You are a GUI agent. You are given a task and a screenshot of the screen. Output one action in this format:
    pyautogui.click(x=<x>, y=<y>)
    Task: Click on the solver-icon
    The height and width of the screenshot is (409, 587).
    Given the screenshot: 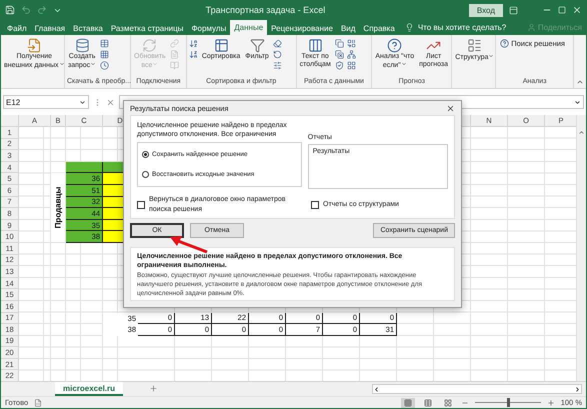 What is the action you would take?
    pyautogui.click(x=505, y=43)
    